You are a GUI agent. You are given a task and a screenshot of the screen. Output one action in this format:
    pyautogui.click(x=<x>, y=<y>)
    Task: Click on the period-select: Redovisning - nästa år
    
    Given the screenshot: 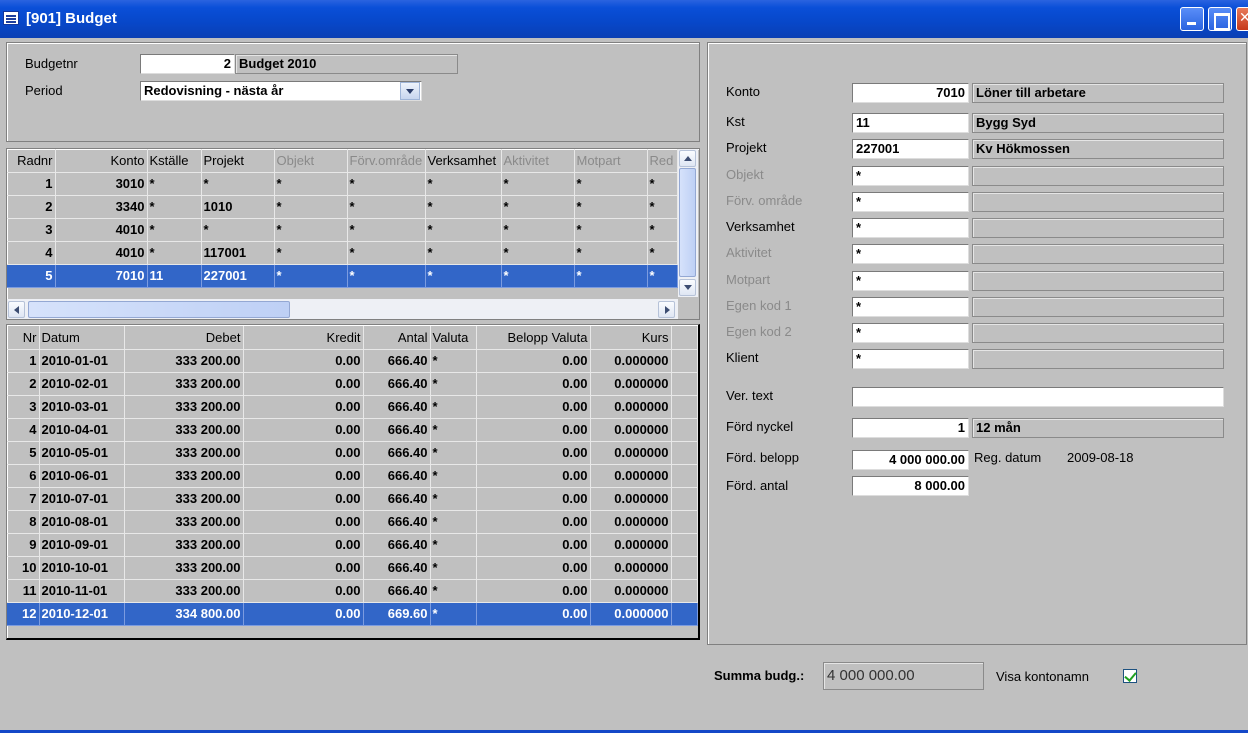 What is the action you would take?
    pyautogui.click(x=281, y=91)
    